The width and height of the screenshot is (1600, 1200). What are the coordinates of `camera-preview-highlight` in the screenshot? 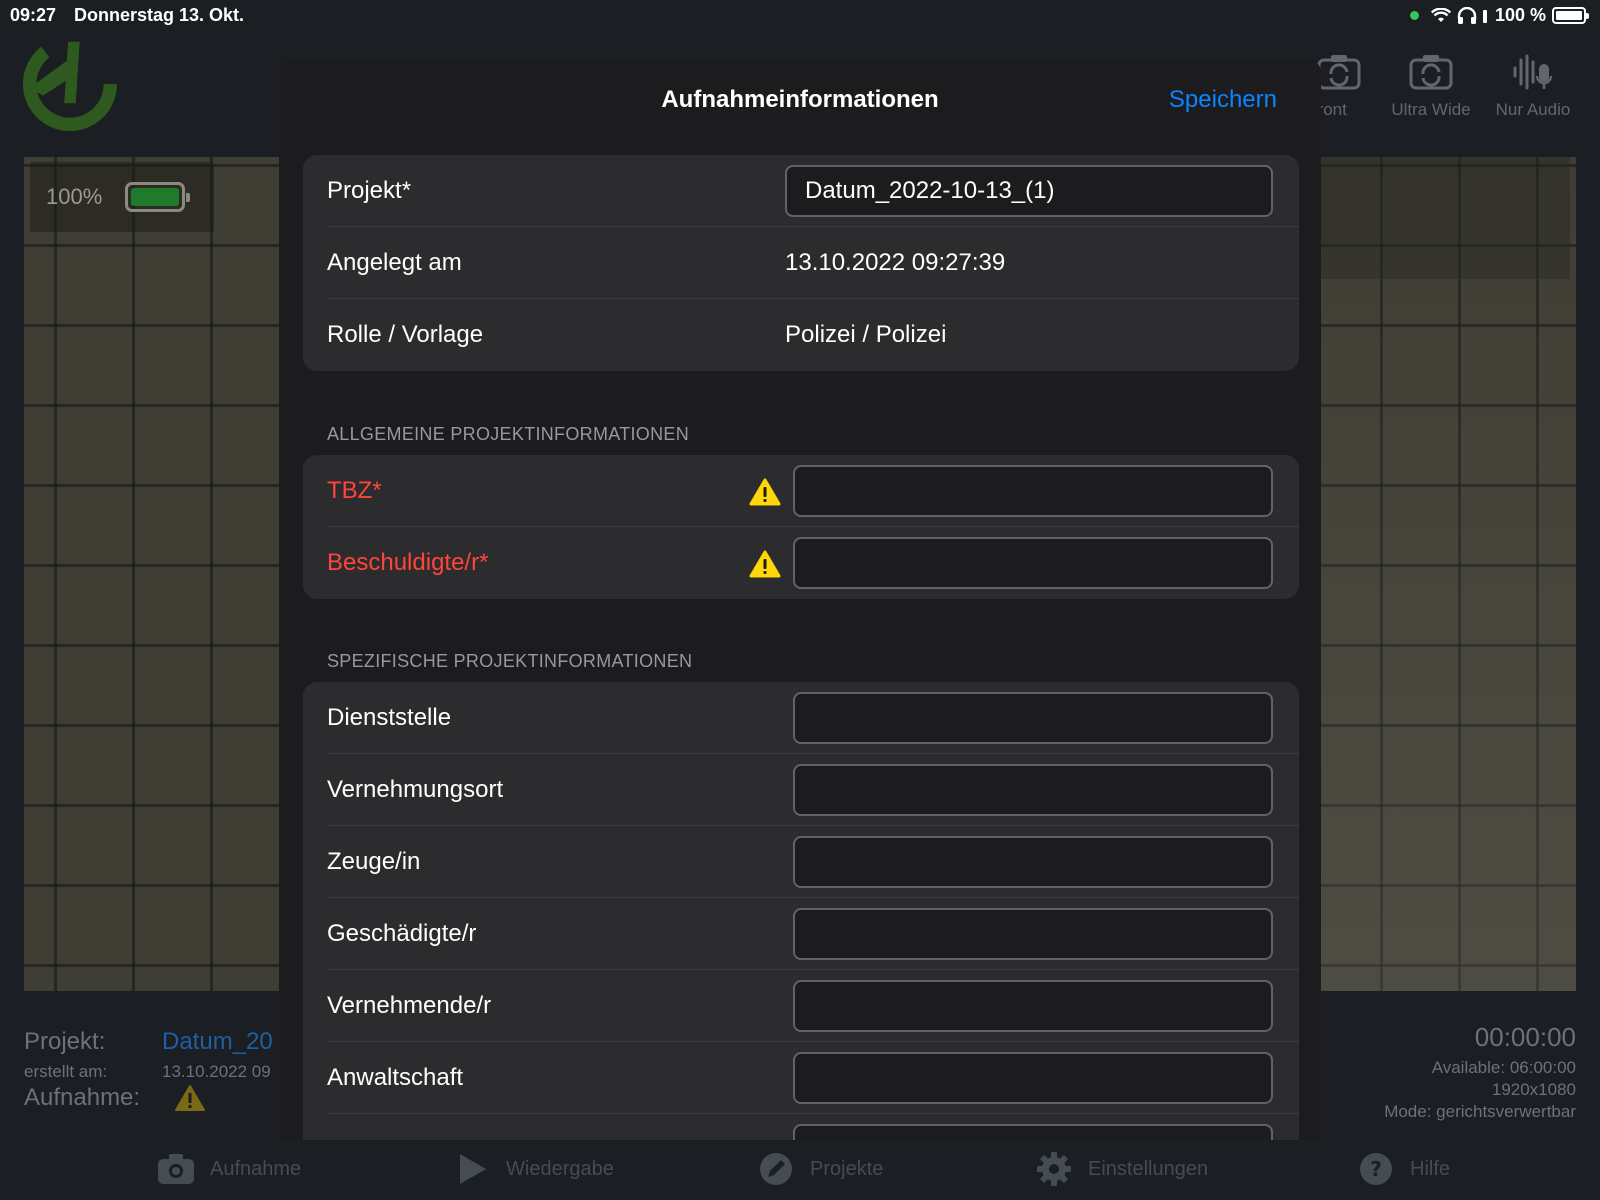 It's located at (1448, 574).